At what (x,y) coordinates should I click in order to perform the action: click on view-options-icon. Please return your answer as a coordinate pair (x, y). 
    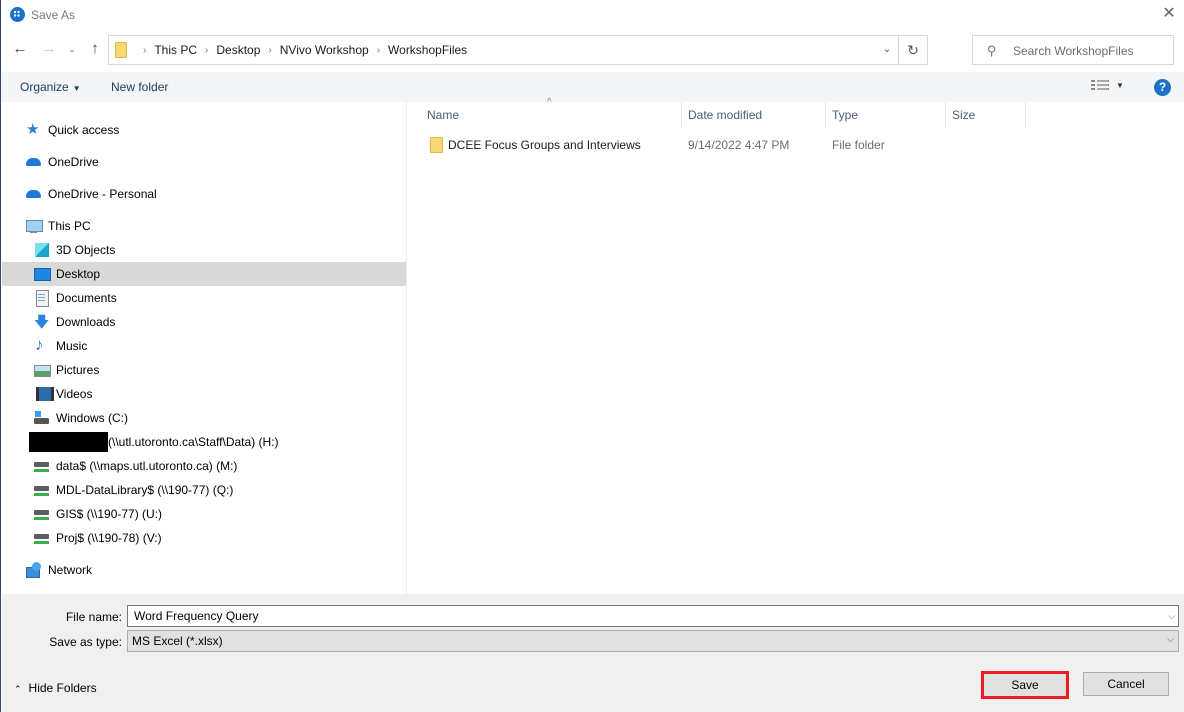
    Looking at the image, I should click on (1100, 86).